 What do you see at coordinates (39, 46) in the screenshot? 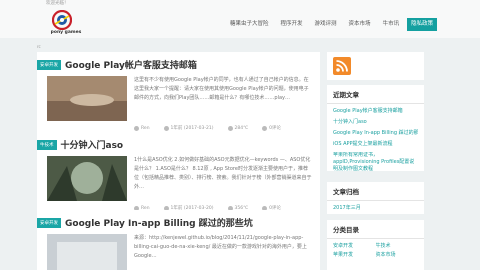
I see `breadcrumb: rc` at bounding box center [39, 46].